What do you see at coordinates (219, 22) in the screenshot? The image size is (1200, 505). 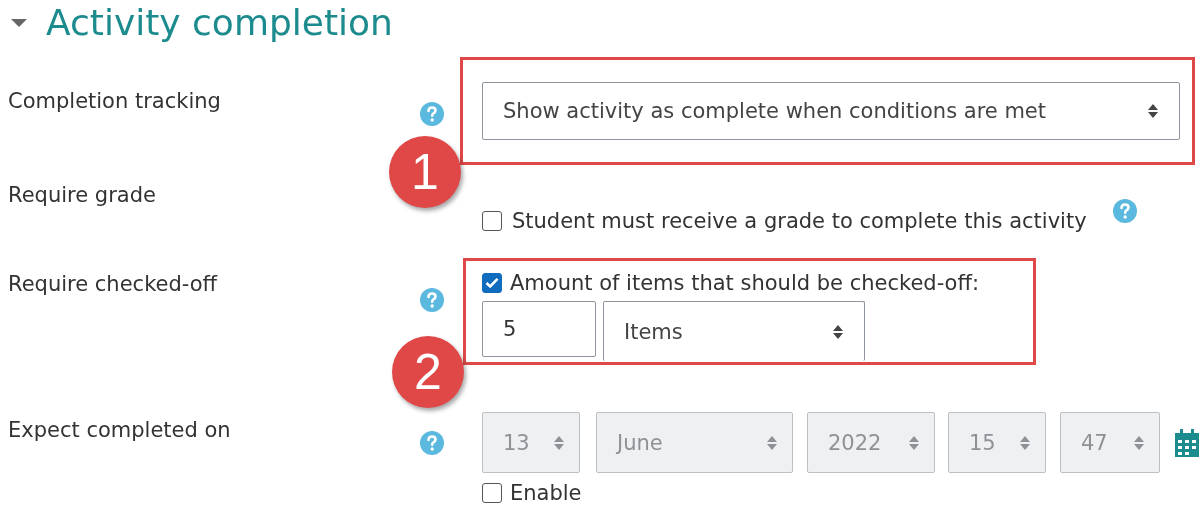 I see `section-title: Activity completion` at bounding box center [219, 22].